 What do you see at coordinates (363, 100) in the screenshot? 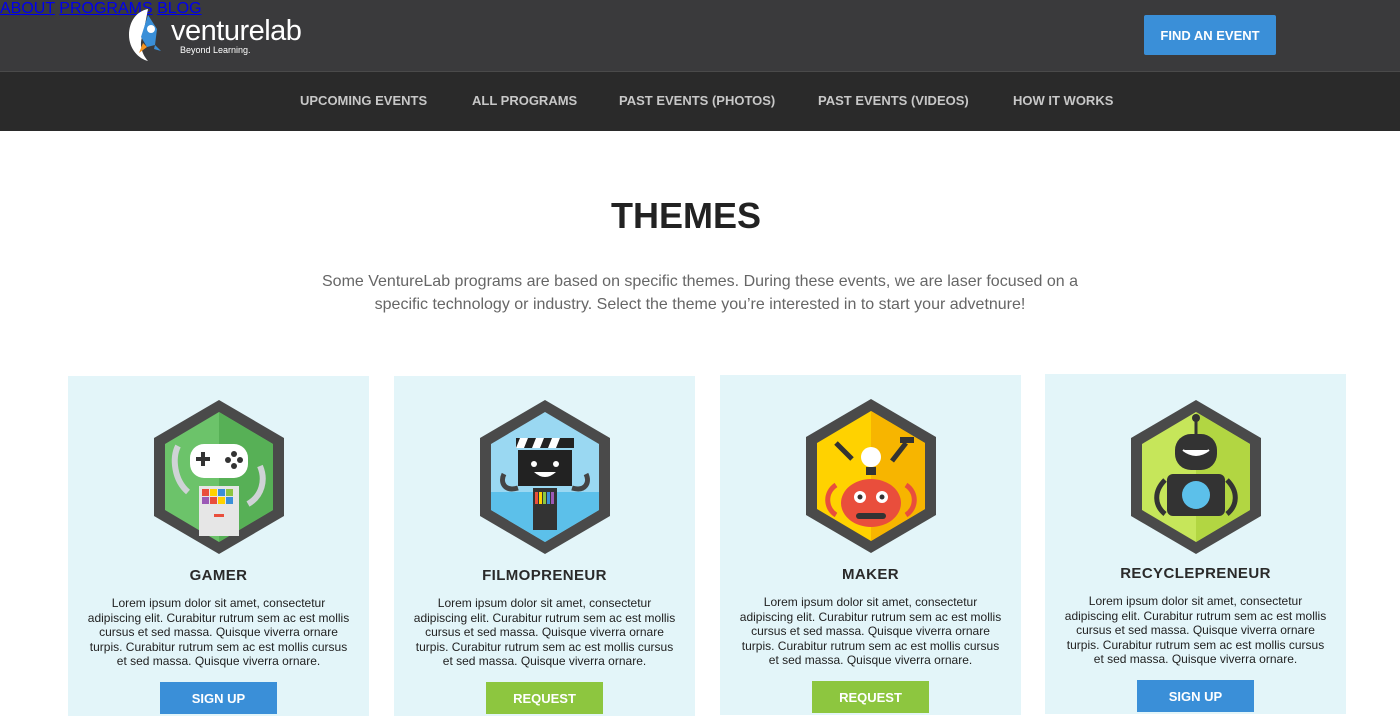
I see `subnav-upcoming-events: UPCOMING EVENTS` at bounding box center [363, 100].